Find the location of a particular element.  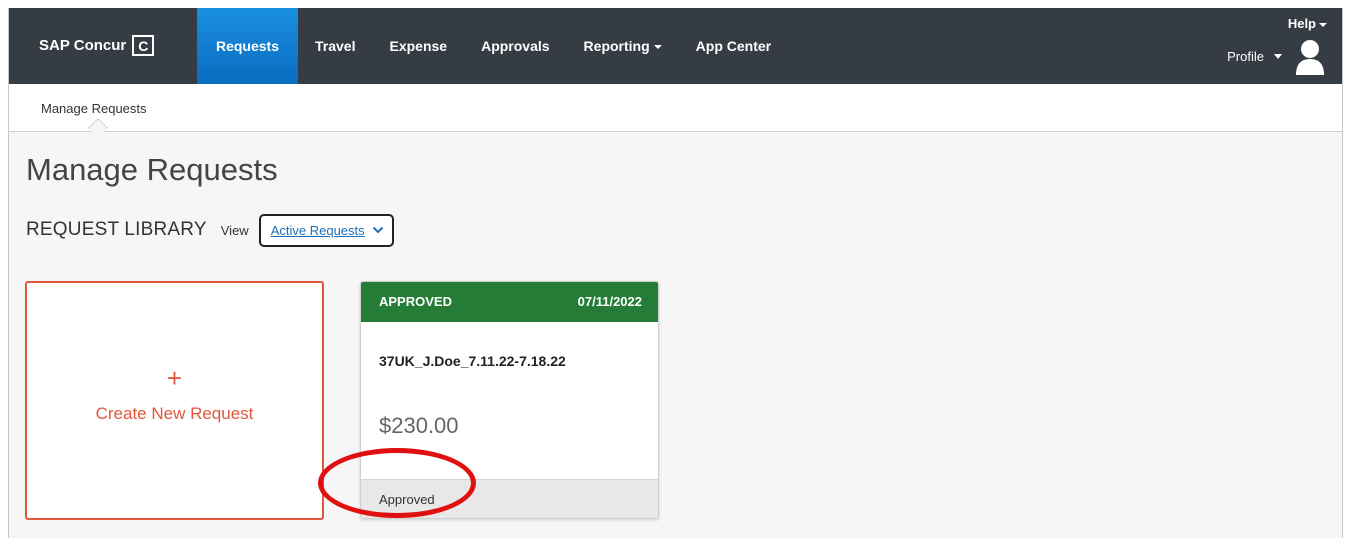

nav-item-label: App Center is located at coordinates (733, 46).